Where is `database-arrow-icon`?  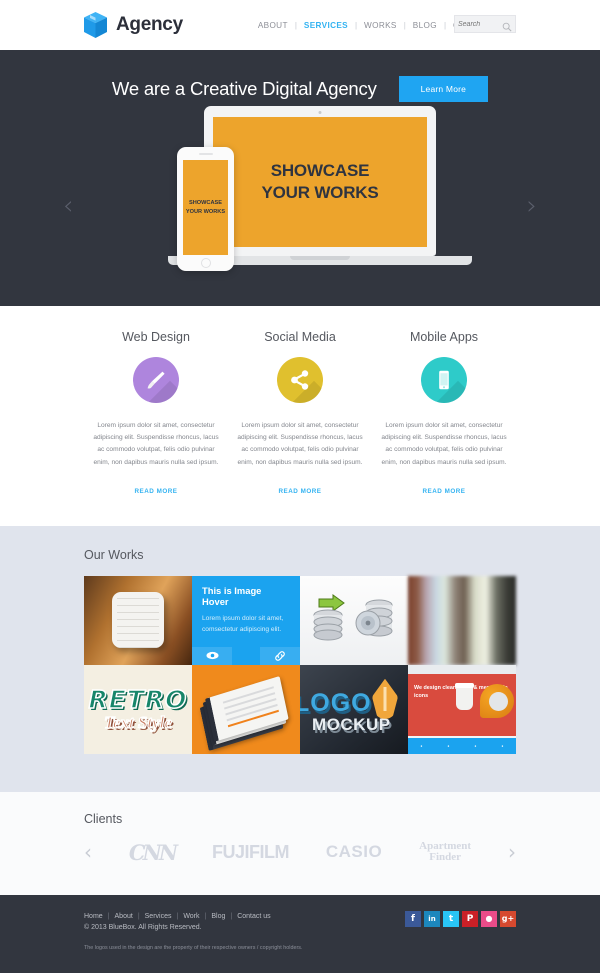 database-arrow-icon is located at coordinates (330, 620).